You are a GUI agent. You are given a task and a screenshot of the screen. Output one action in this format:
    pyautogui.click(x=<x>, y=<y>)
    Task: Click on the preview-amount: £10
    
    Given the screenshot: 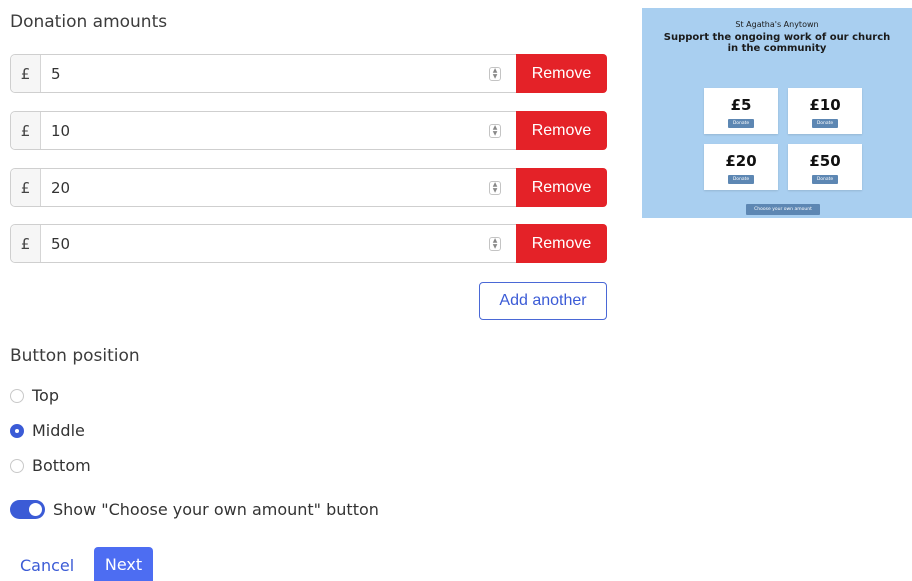 What is the action you would take?
    pyautogui.click(x=825, y=105)
    